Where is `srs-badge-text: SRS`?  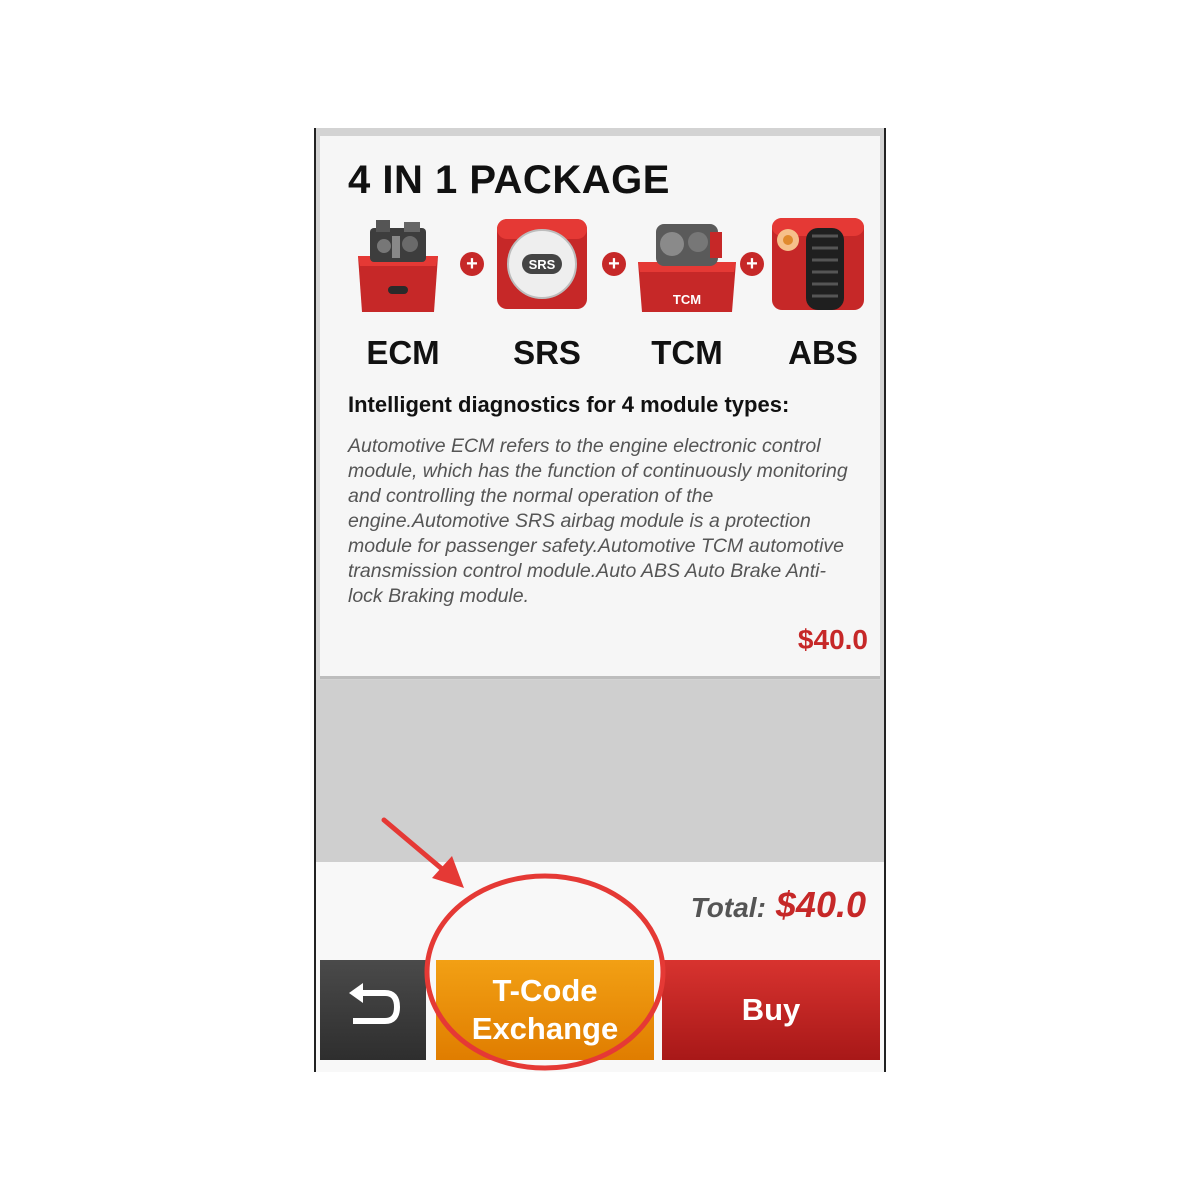 srs-badge-text: SRS is located at coordinates (542, 264).